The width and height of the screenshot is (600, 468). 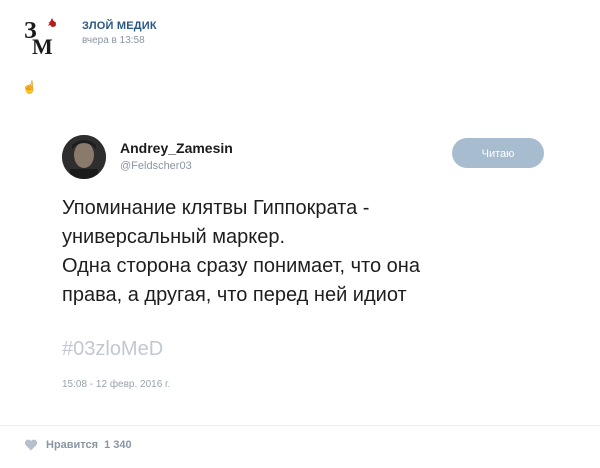 What do you see at coordinates (72, 445) in the screenshot?
I see `like-label: Нравится` at bounding box center [72, 445].